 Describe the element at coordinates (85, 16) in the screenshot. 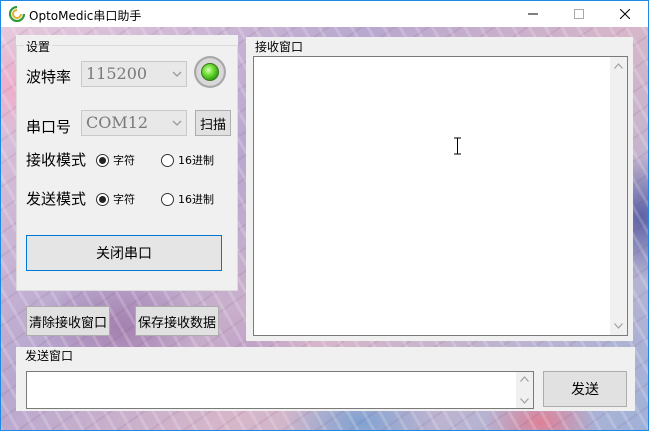

I see `window-title: OptoMedic串口助手` at that location.